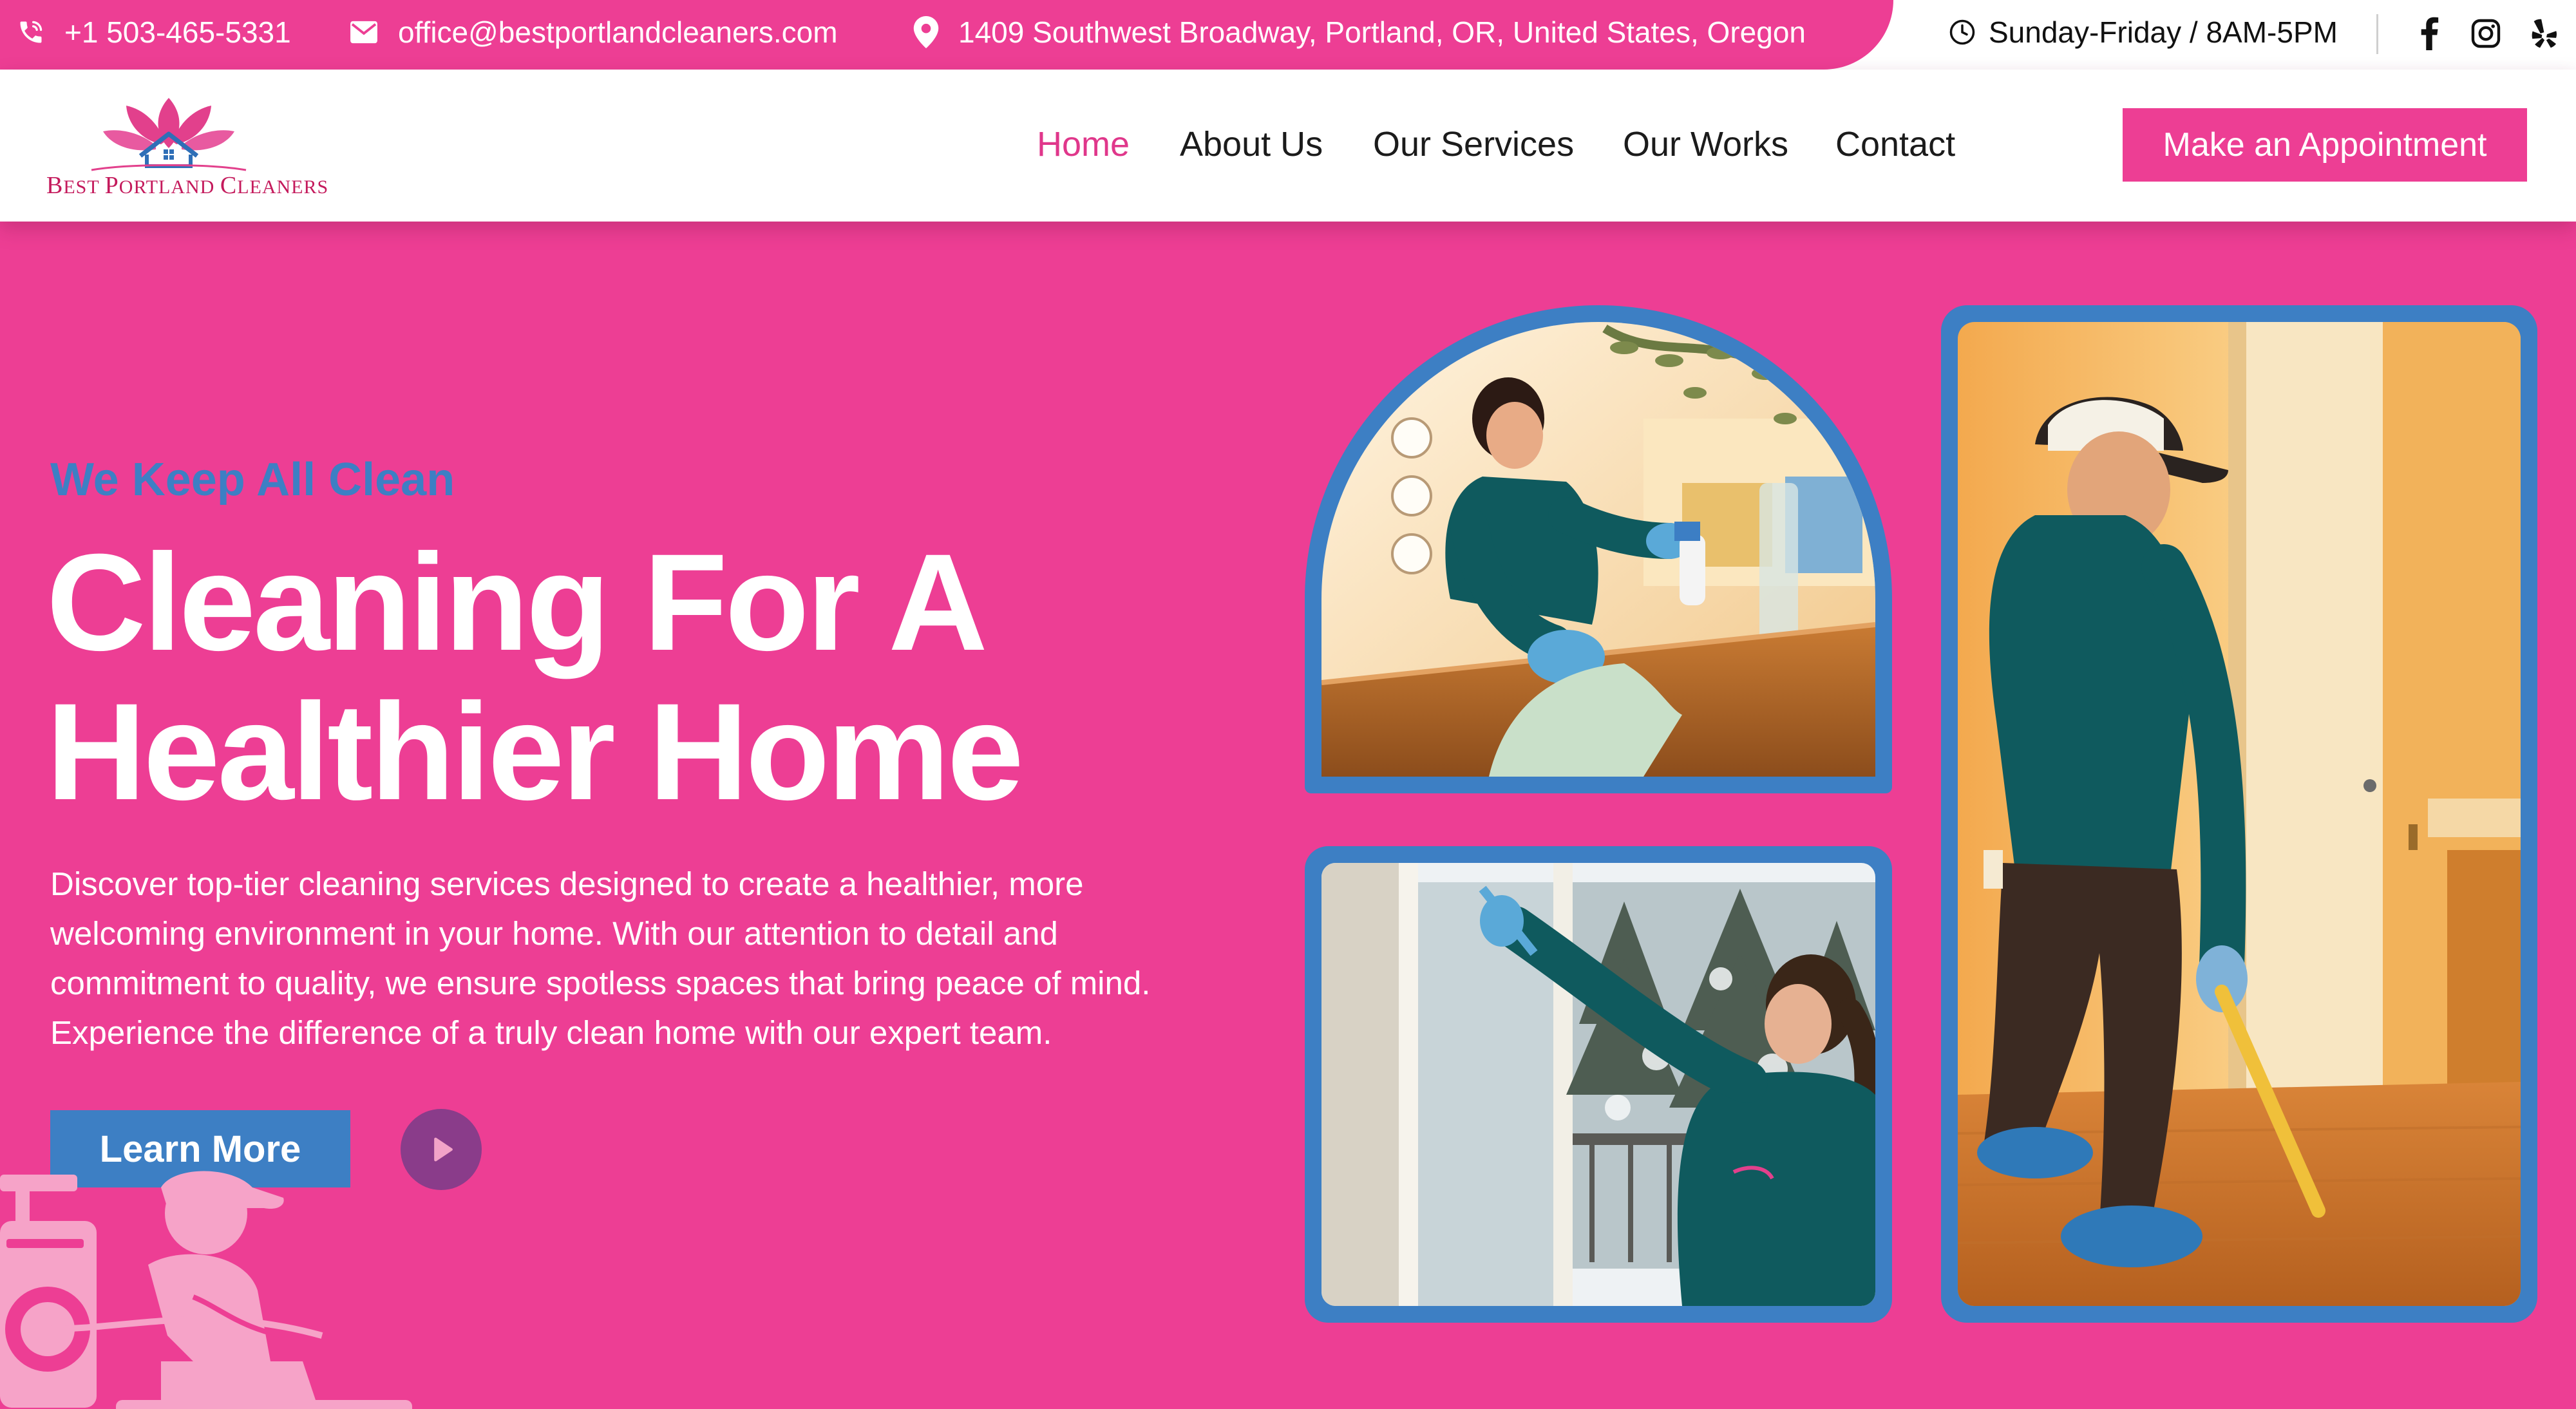  What do you see at coordinates (535, 752) in the screenshot?
I see `hero-headline-line-2: Healthier Home` at bounding box center [535, 752].